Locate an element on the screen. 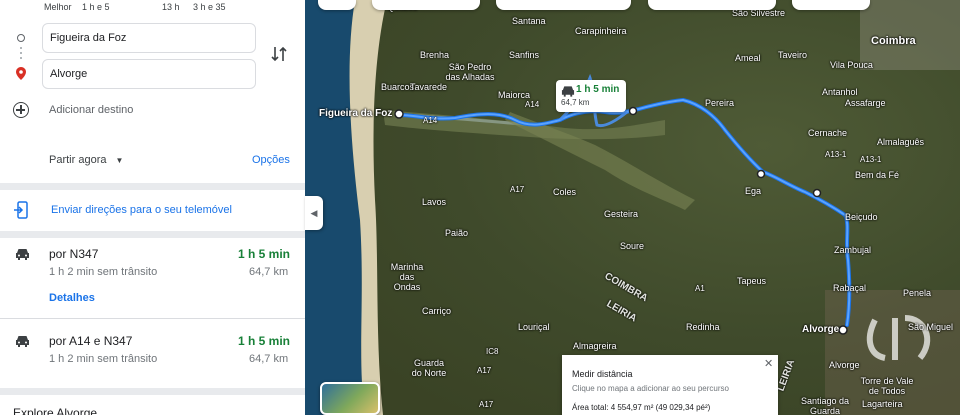 This screenshot has width=960, height=415. send-directions-link: Enviar direções para o seu telemóvel is located at coordinates (141, 210).